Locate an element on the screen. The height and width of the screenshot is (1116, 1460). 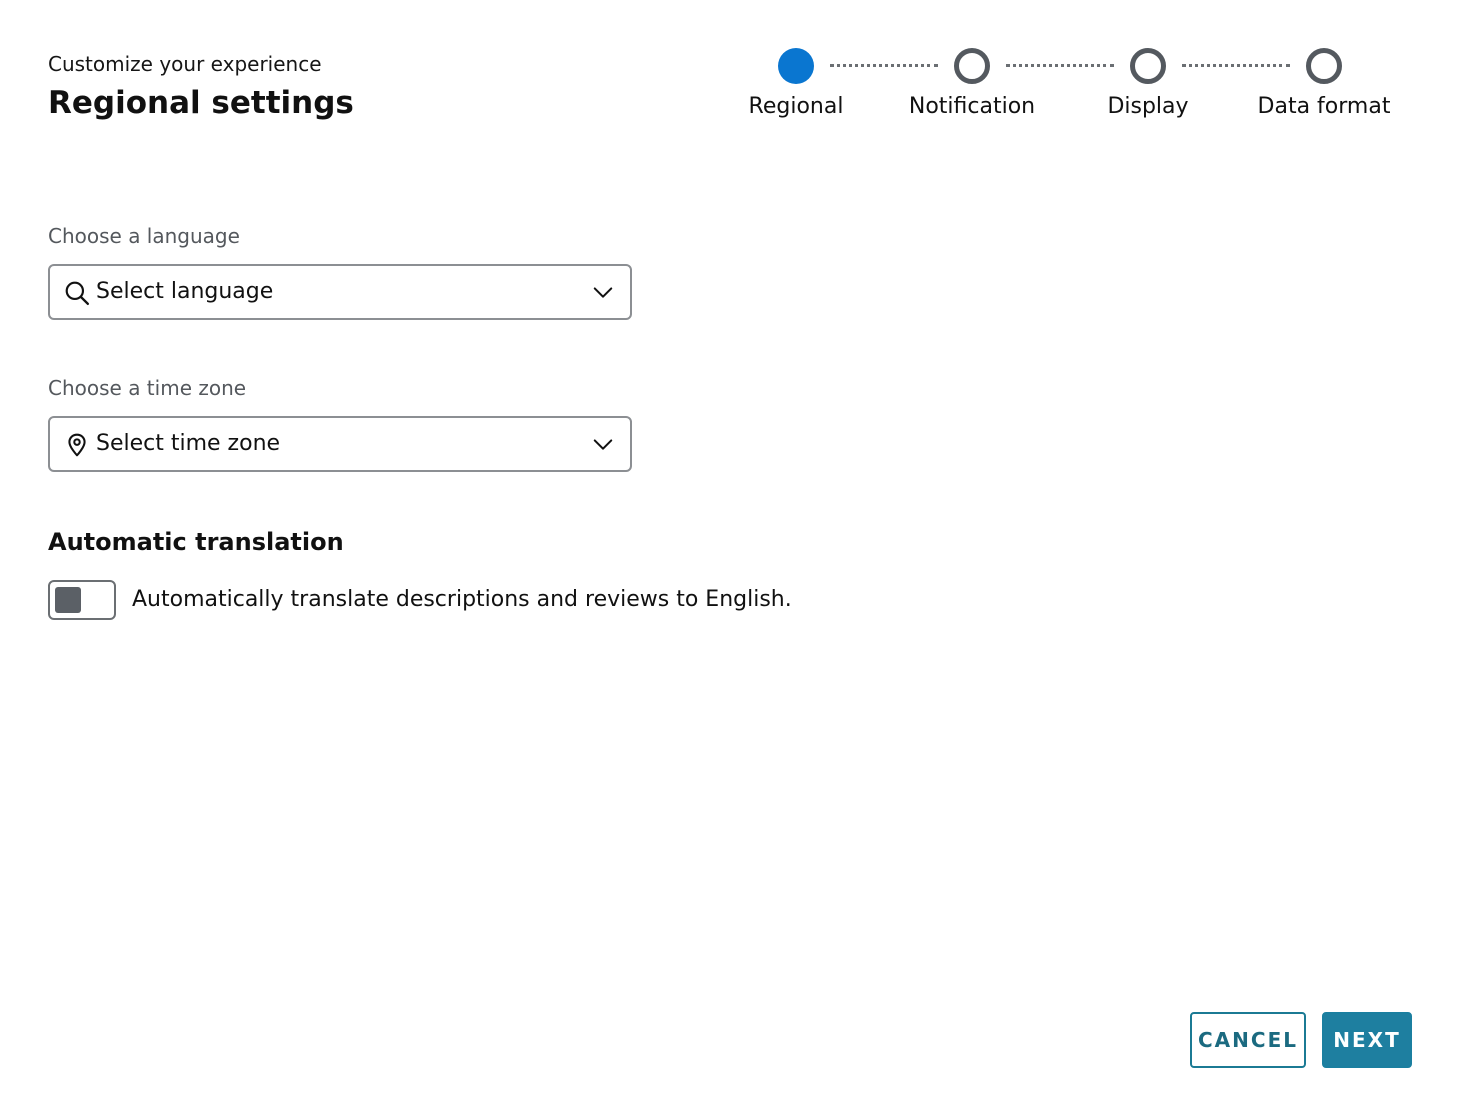
step-label-display: Display is located at coordinates (1148, 106).